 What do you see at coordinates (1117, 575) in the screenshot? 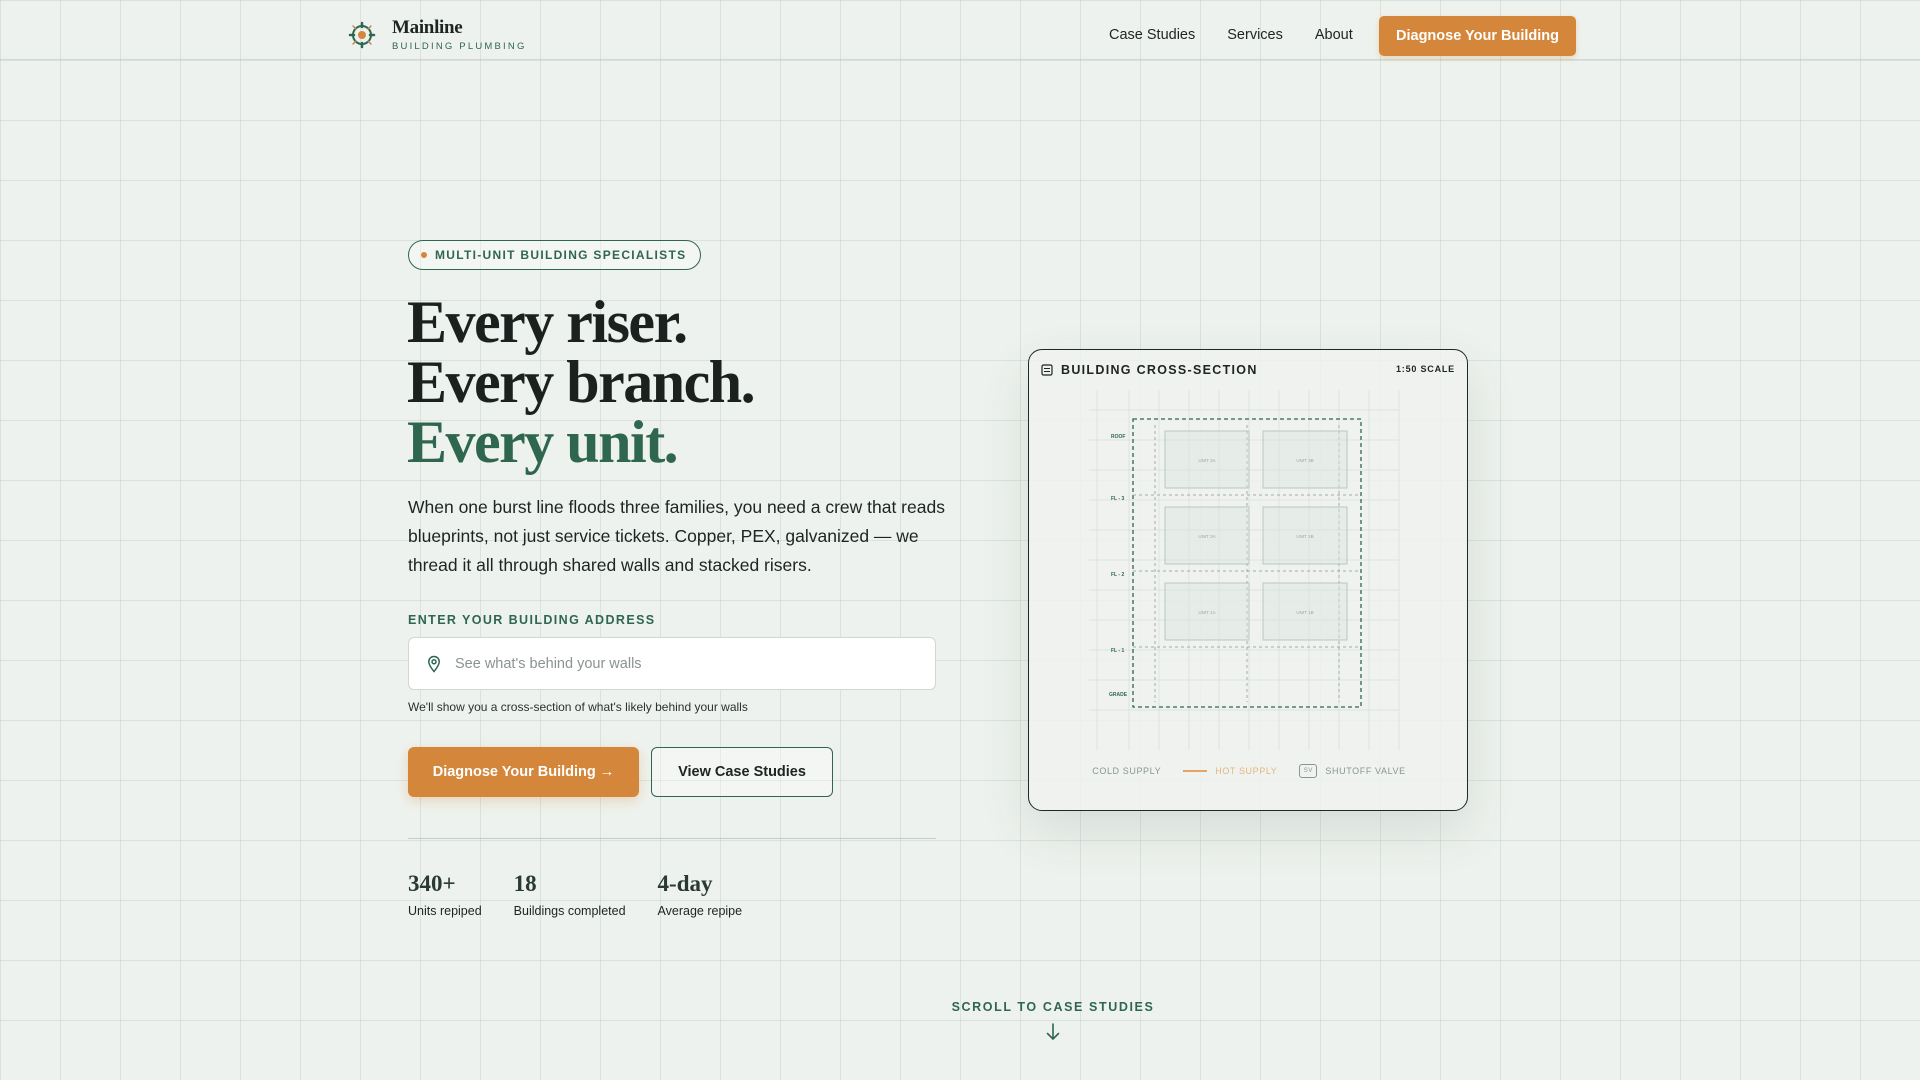
I see `level-label-fl2: FL - 2` at bounding box center [1117, 575].